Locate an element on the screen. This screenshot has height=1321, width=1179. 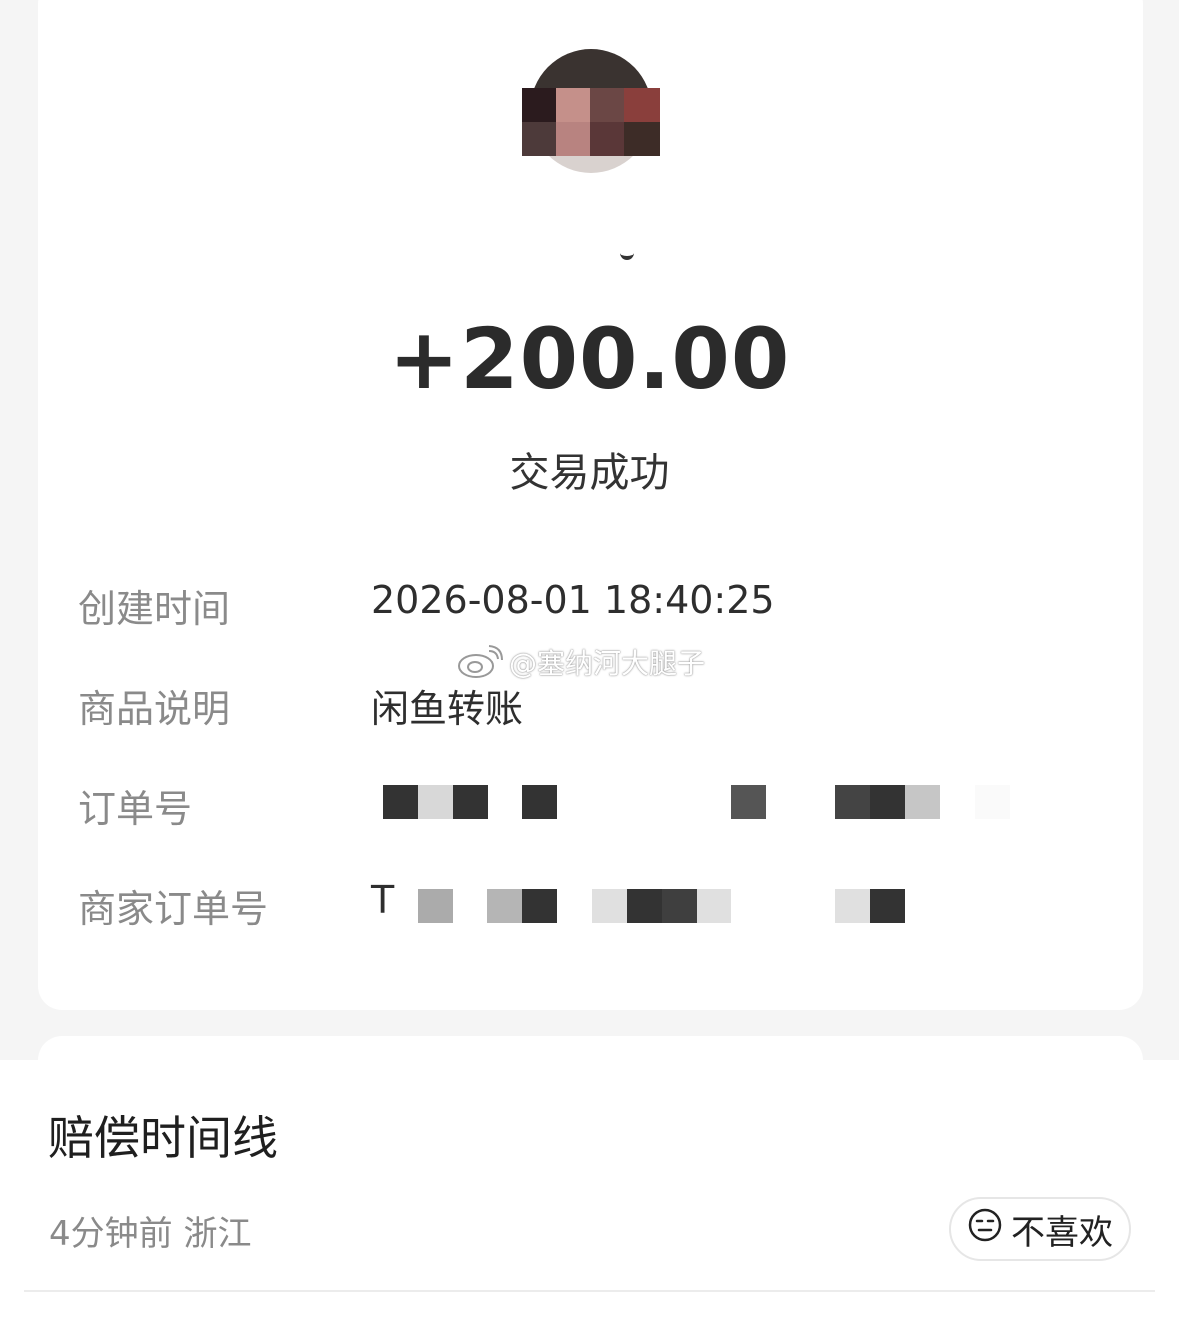
amount: +200.00 is located at coordinates (589, 359).